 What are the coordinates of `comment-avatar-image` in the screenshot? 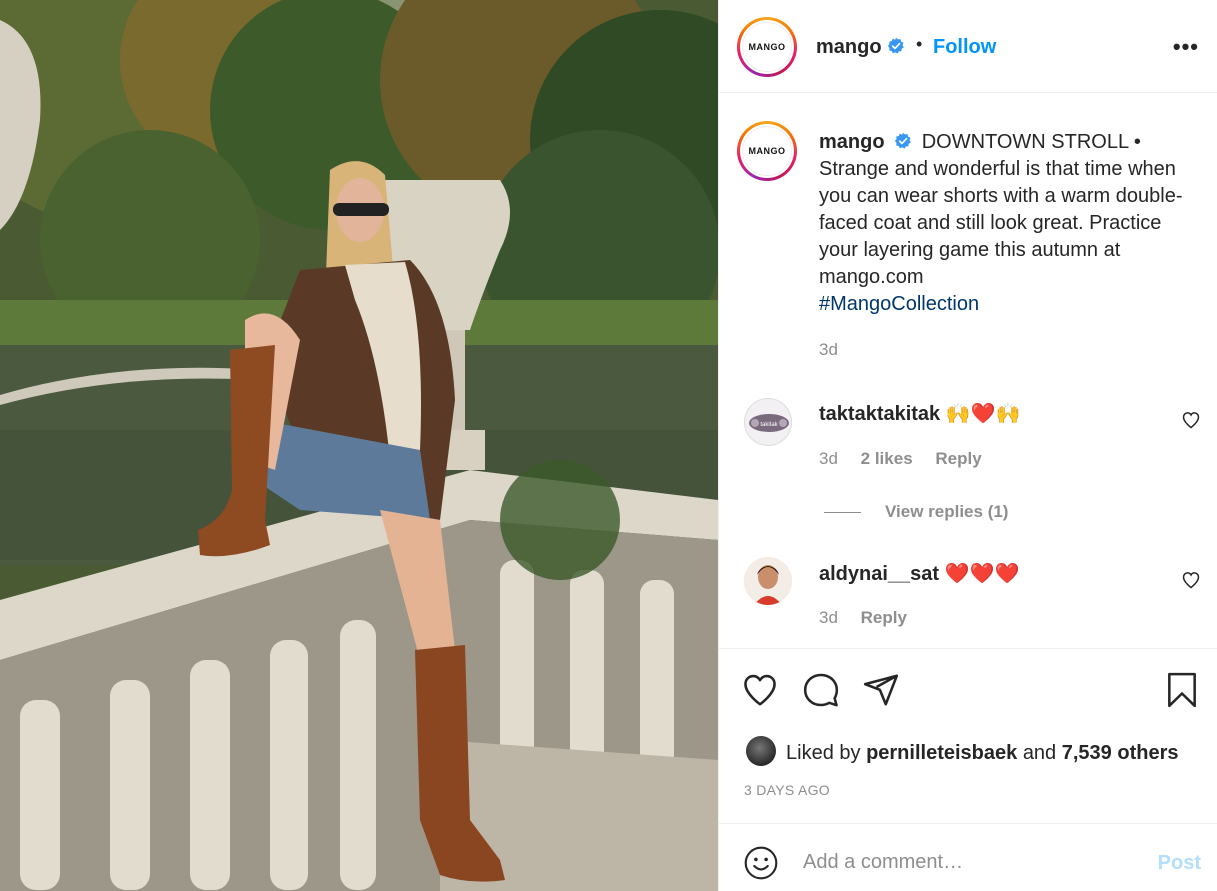 It's located at (768, 581).